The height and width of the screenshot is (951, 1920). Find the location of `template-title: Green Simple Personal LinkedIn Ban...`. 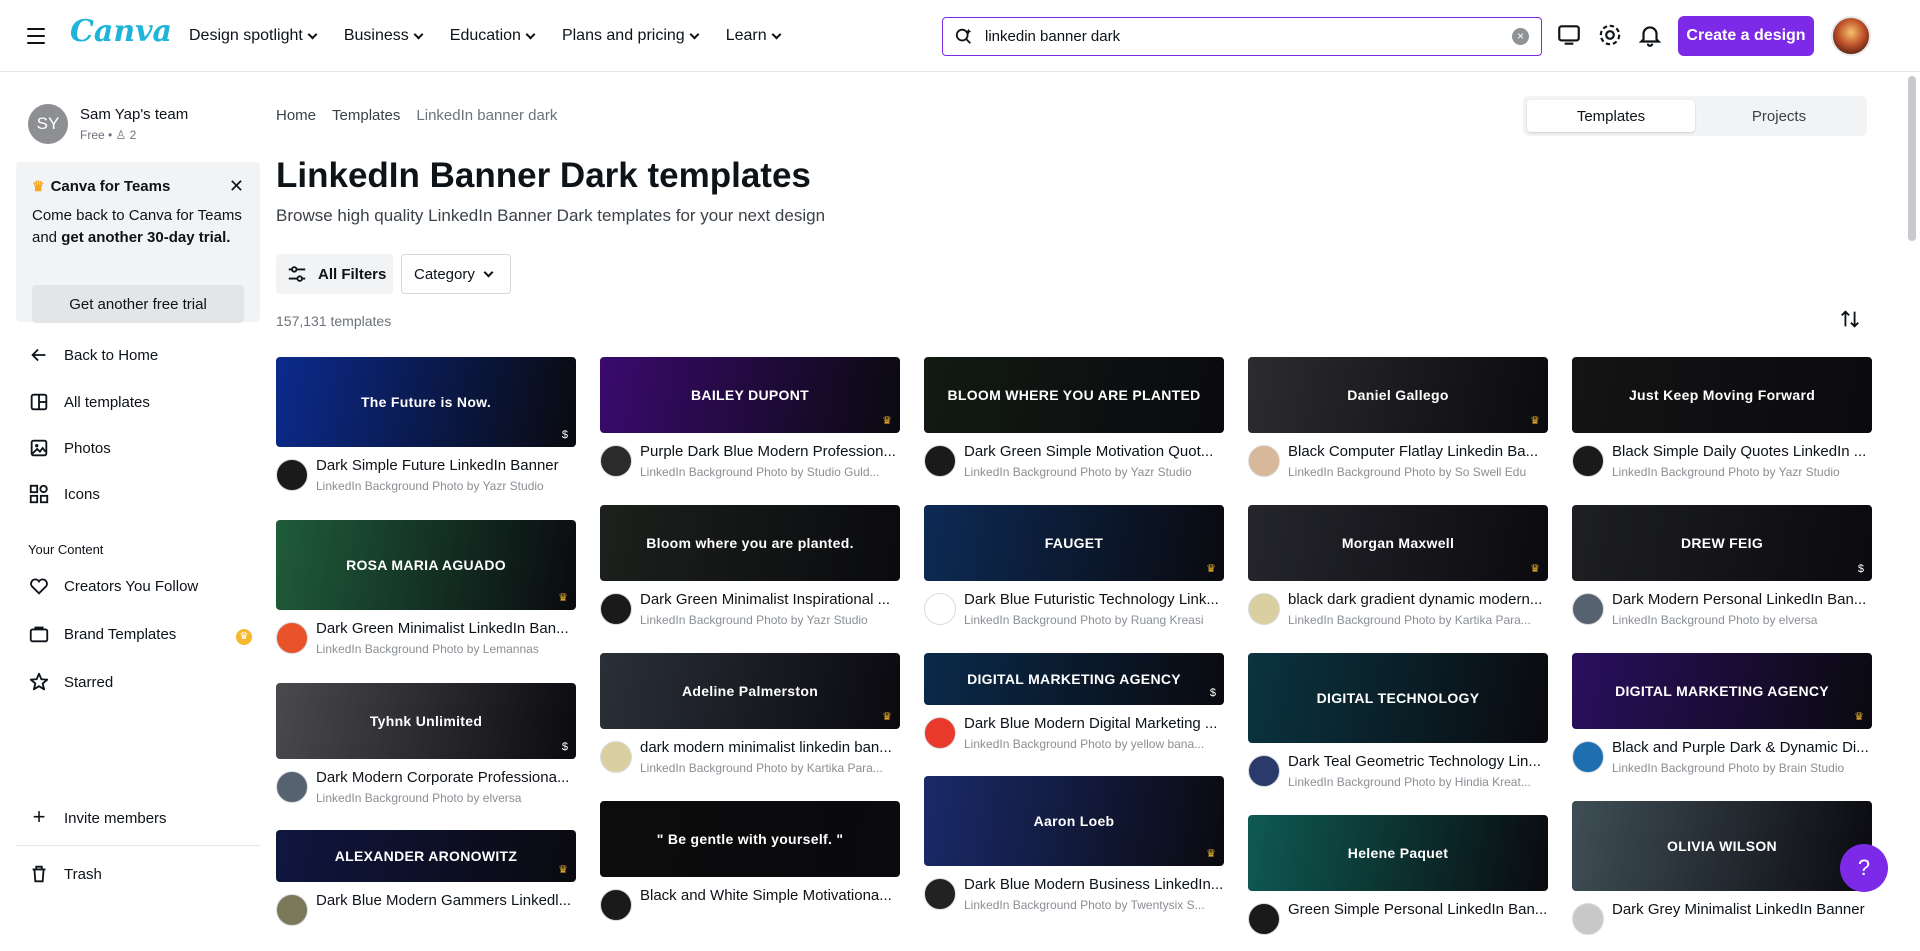

template-title: Green Simple Personal LinkedIn Ban... is located at coordinates (1418, 909).